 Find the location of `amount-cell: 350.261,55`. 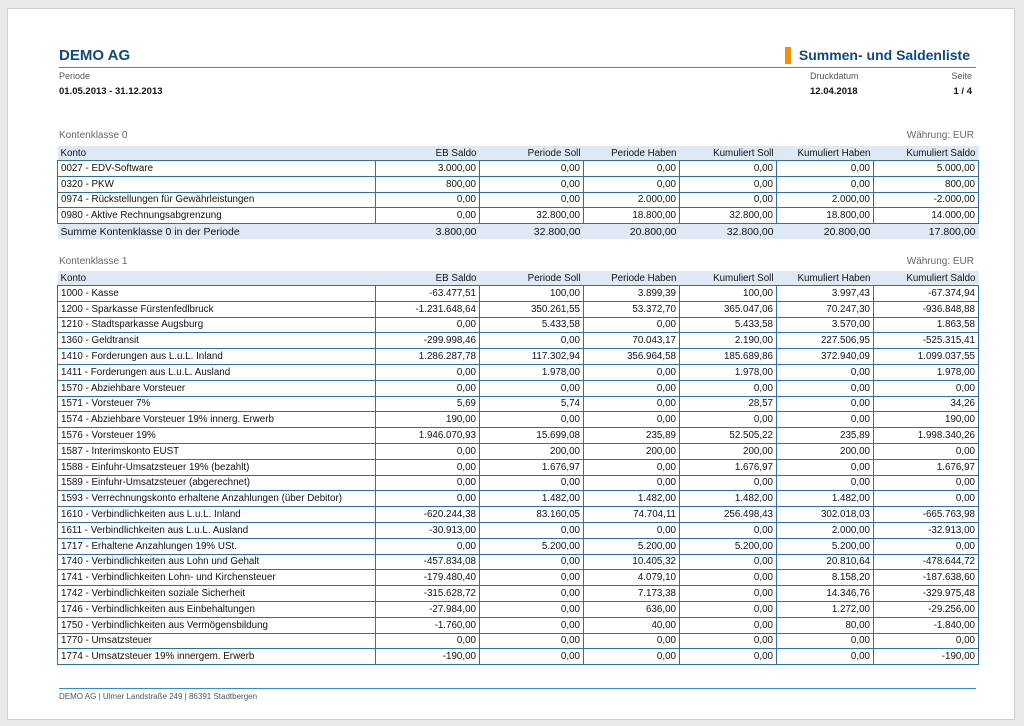

amount-cell: 350.261,55 is located at coordinates (531, 309).